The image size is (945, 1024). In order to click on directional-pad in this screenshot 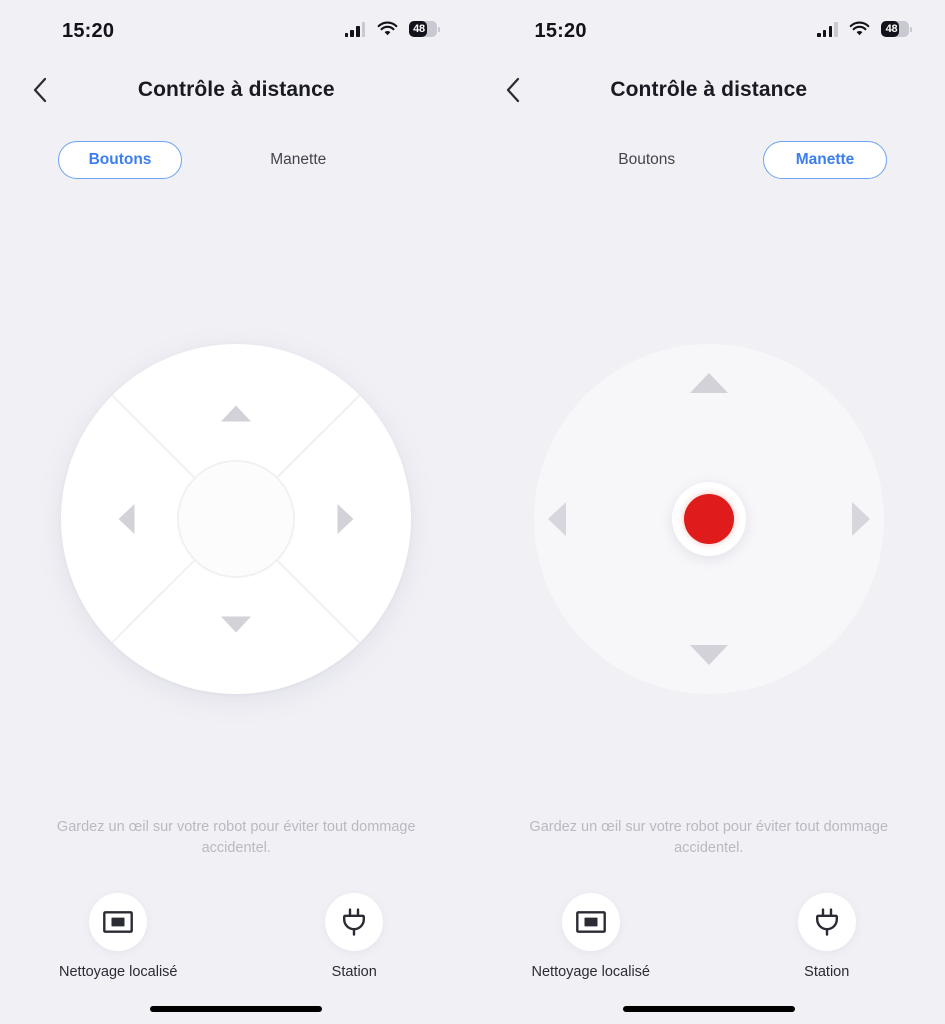, I will do `click(236, 519)`.